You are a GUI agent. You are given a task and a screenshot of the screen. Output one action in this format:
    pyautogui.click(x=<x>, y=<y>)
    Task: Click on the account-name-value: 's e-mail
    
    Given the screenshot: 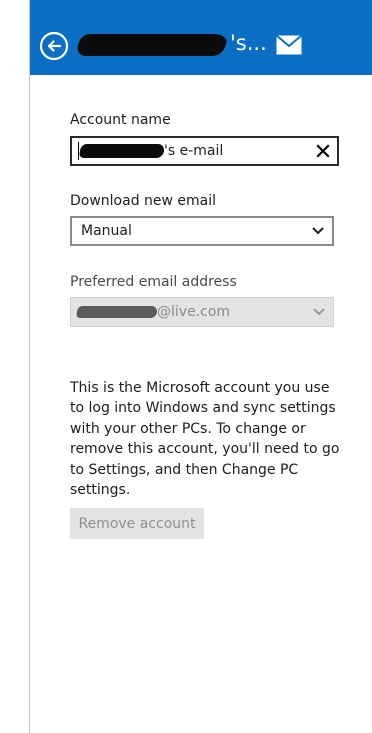 What is the action you would take?
    pyautogui.click(x=194, y=151)
    